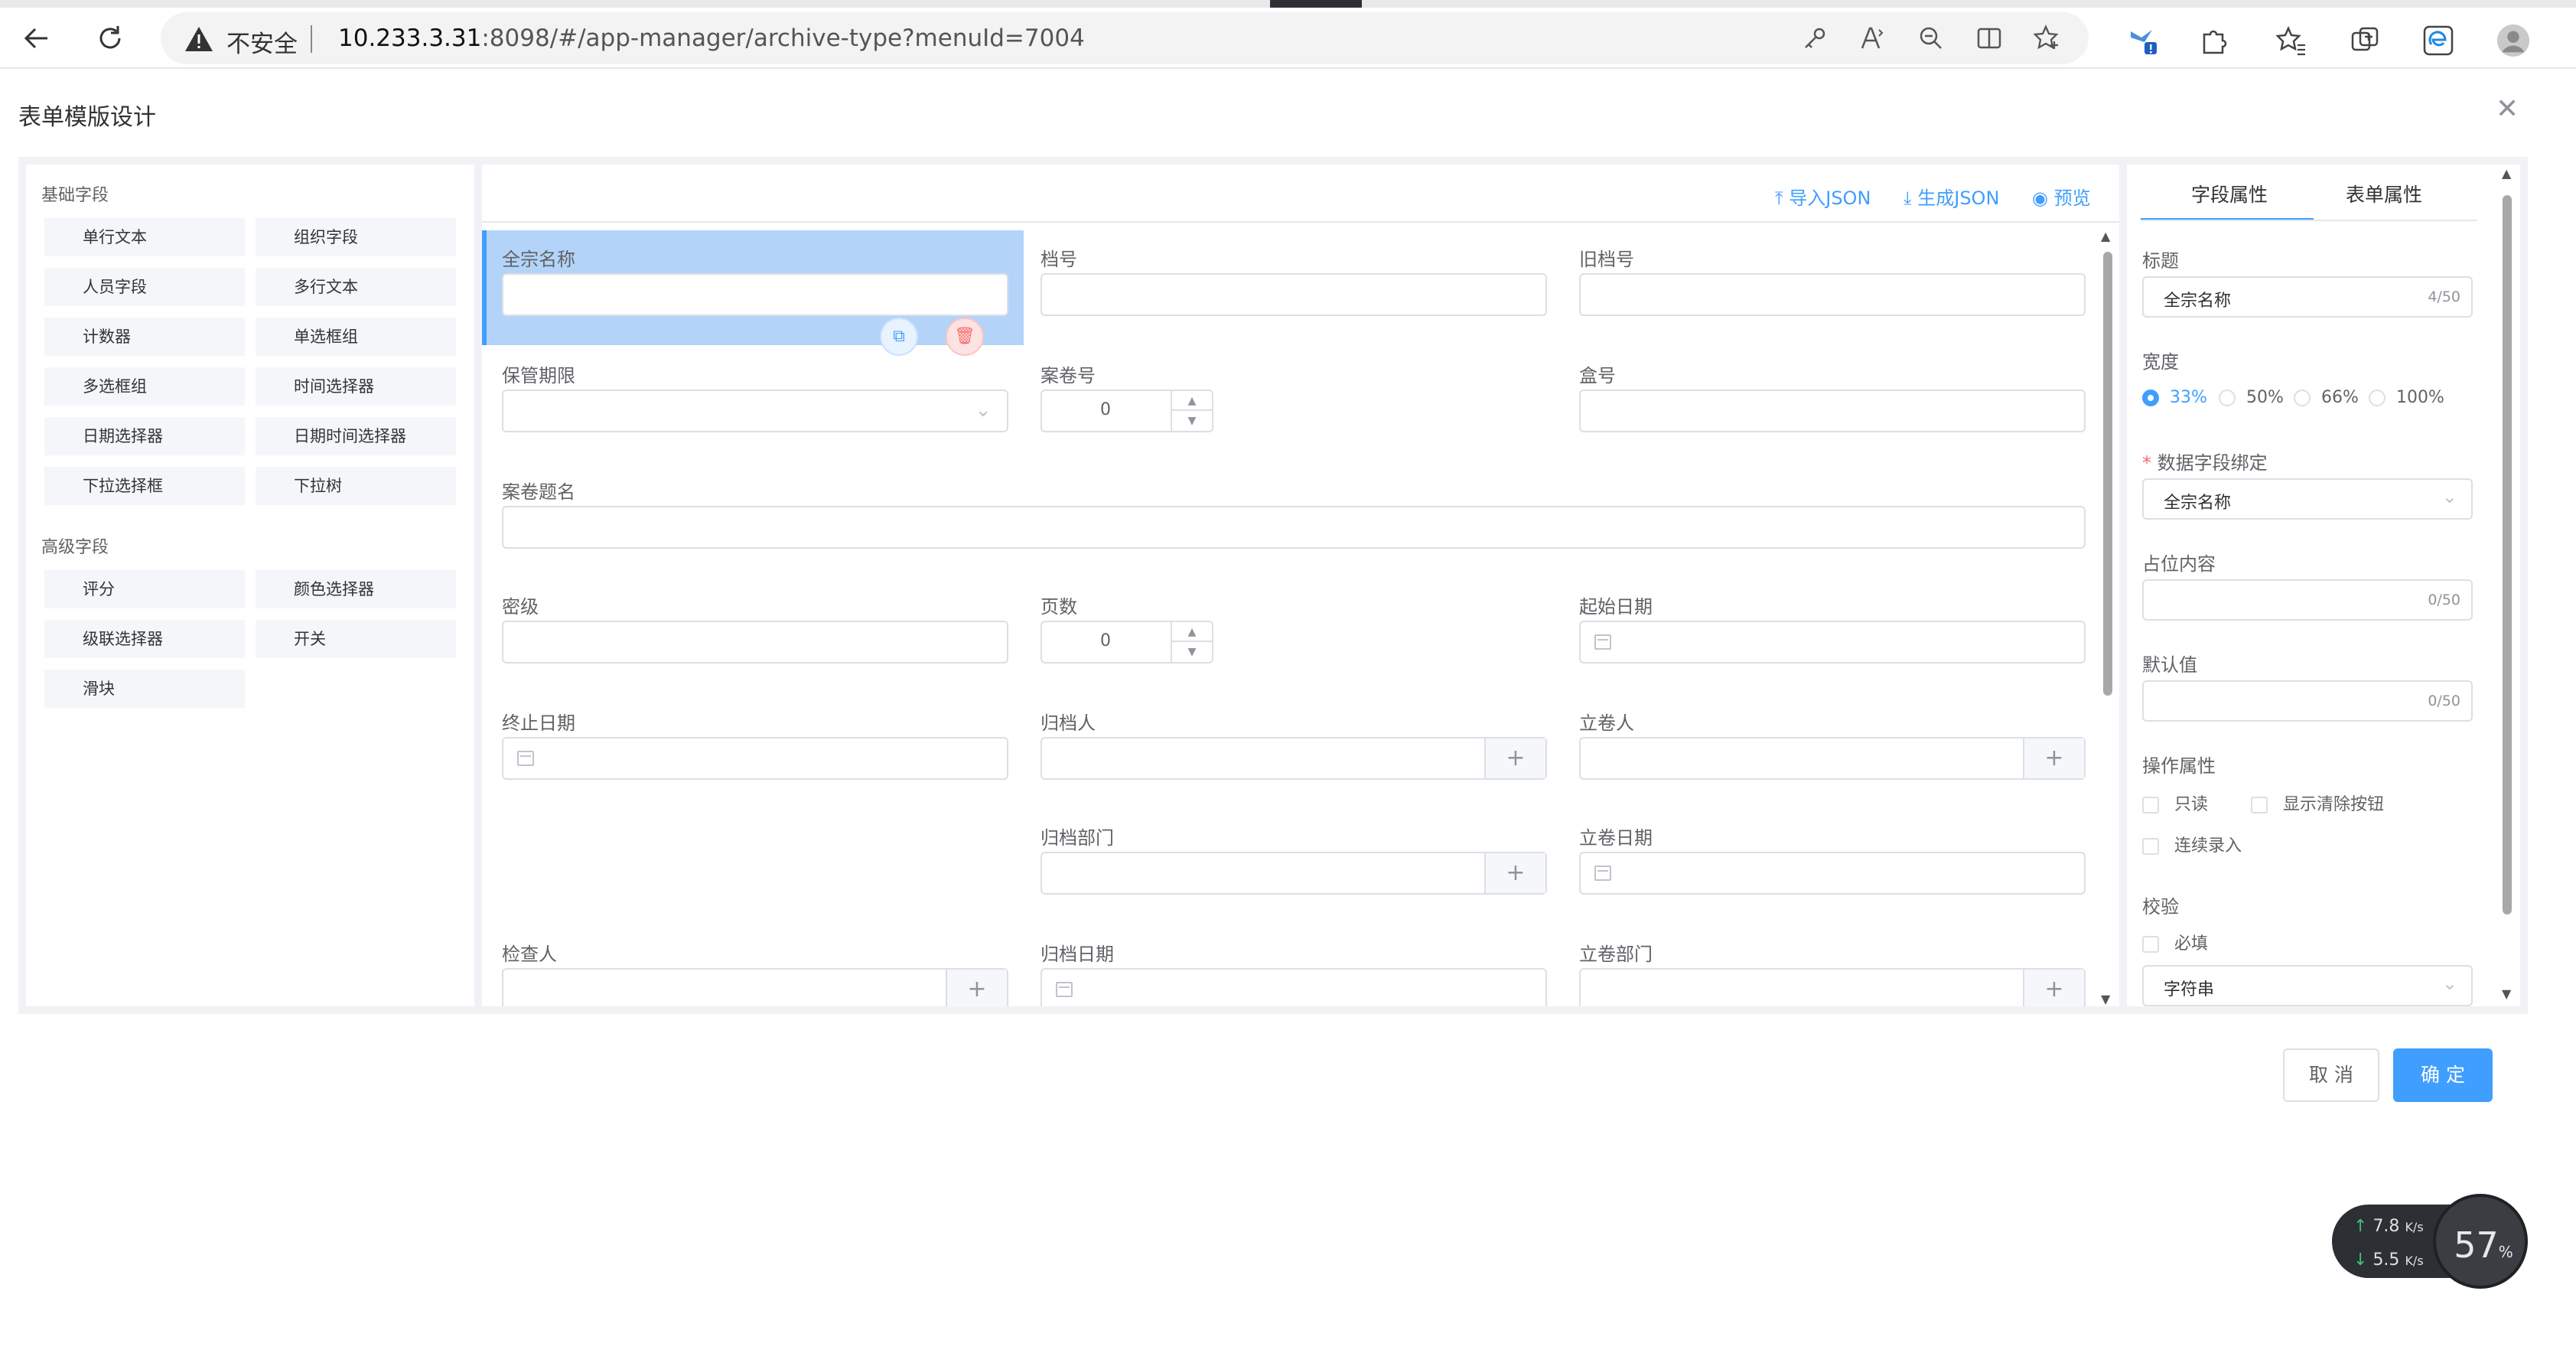  What do you see at coordinates (356, 436) in the screenshot?
I see `palette-item: 日期时间选择器` at bounding box center [356, 436].